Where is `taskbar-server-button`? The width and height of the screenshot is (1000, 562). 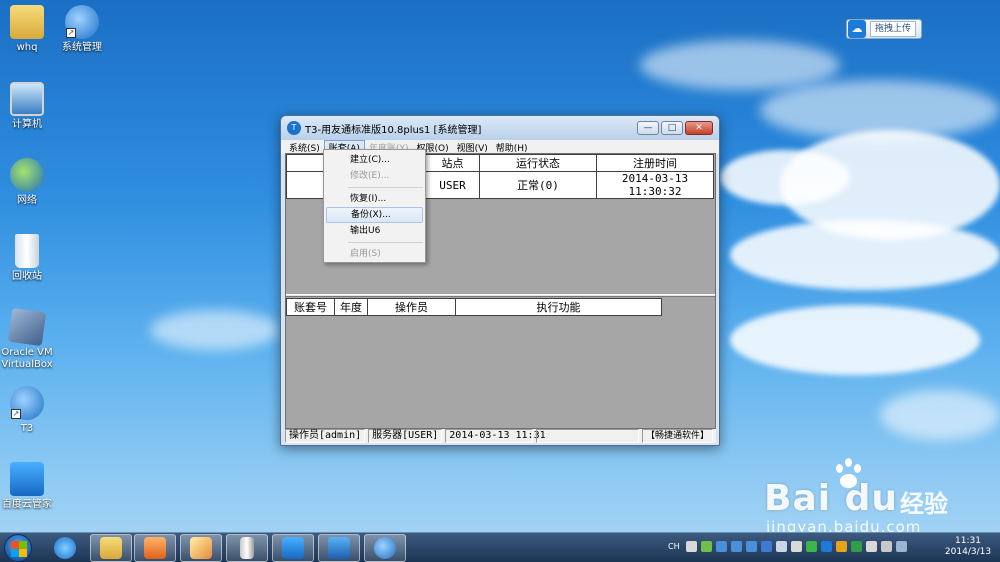 taskbar-server-button is located at coordinates (247, 548).